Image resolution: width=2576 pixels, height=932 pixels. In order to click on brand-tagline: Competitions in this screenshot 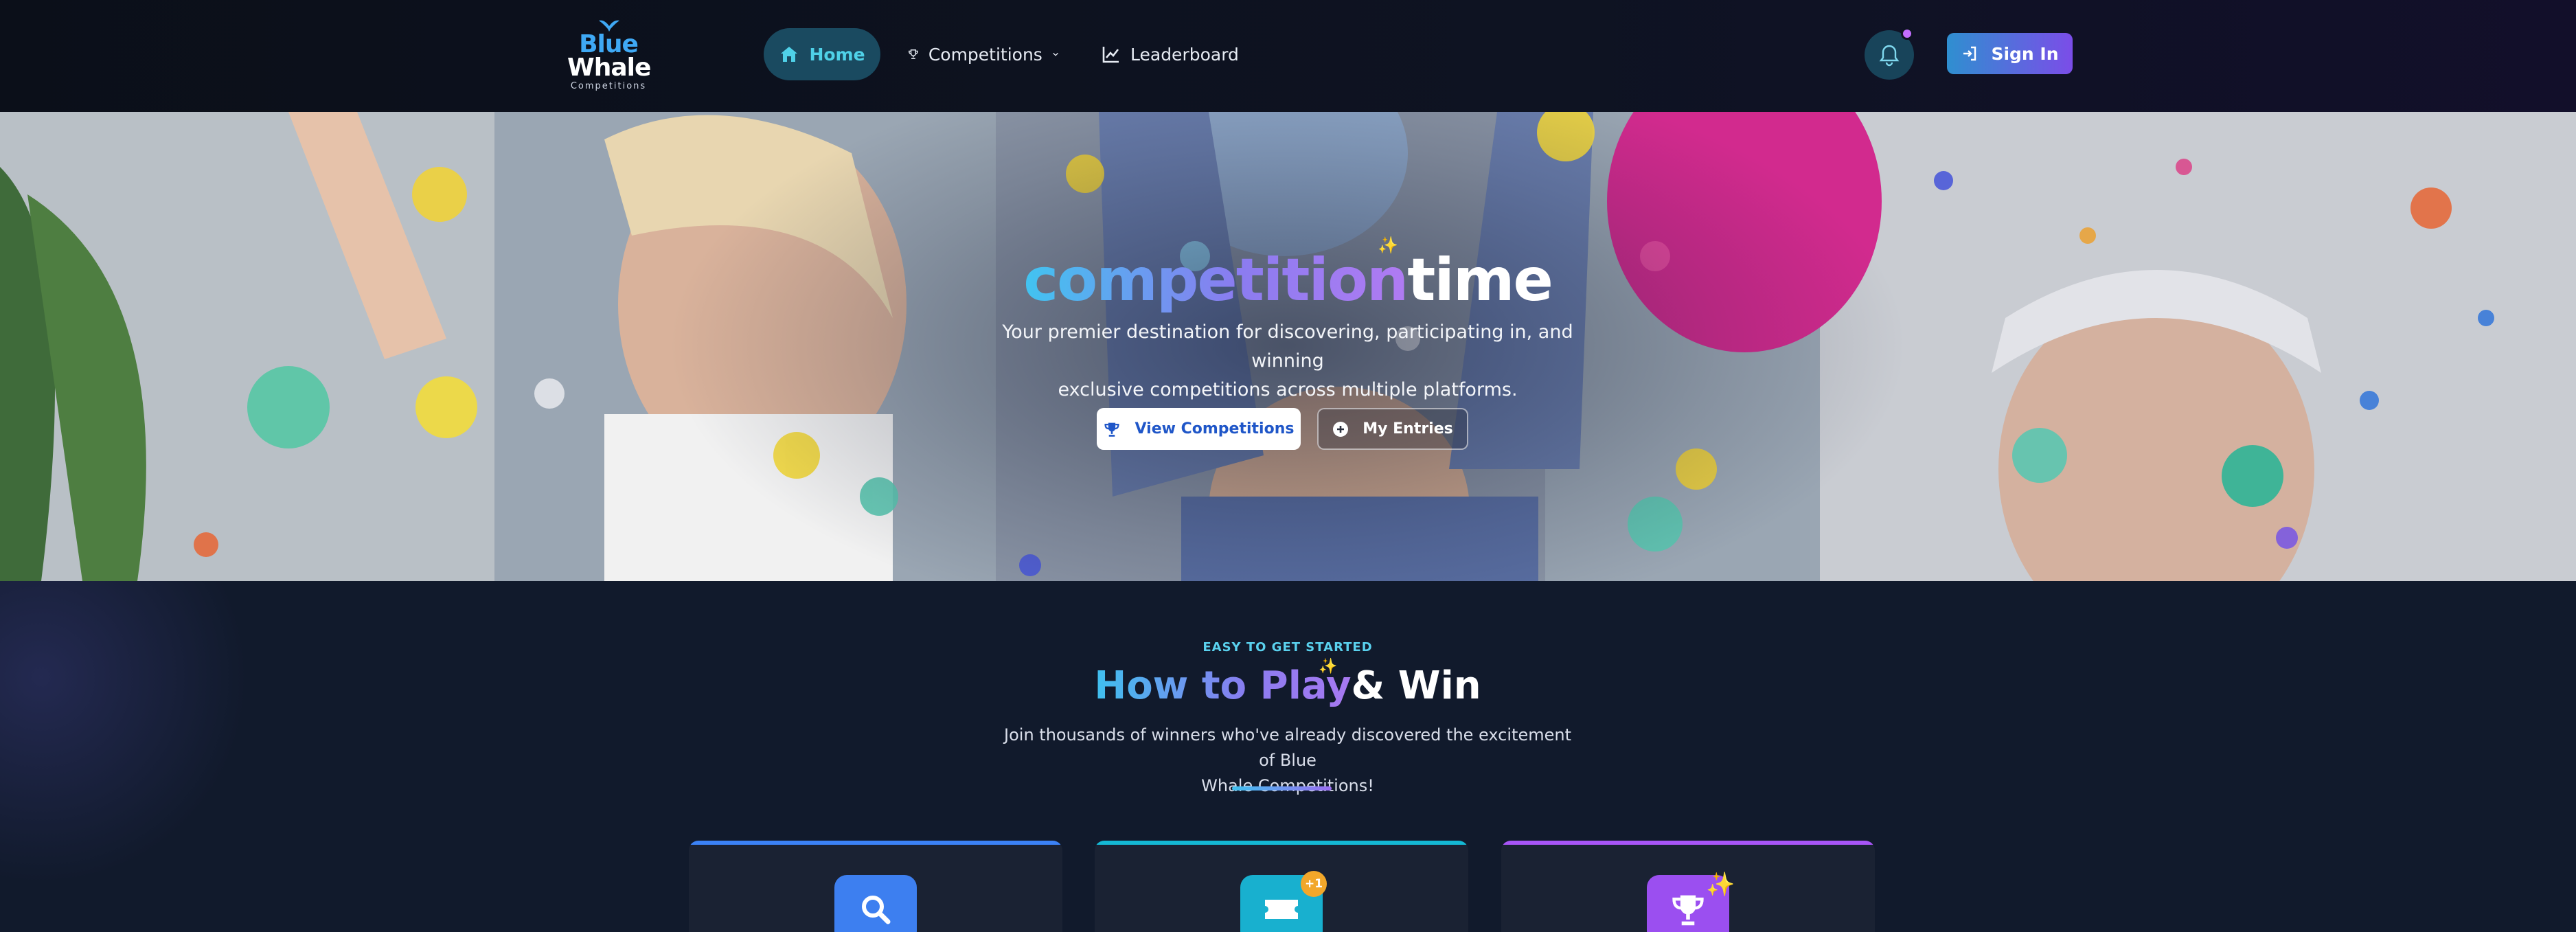, I will do `click(608, 86)`.